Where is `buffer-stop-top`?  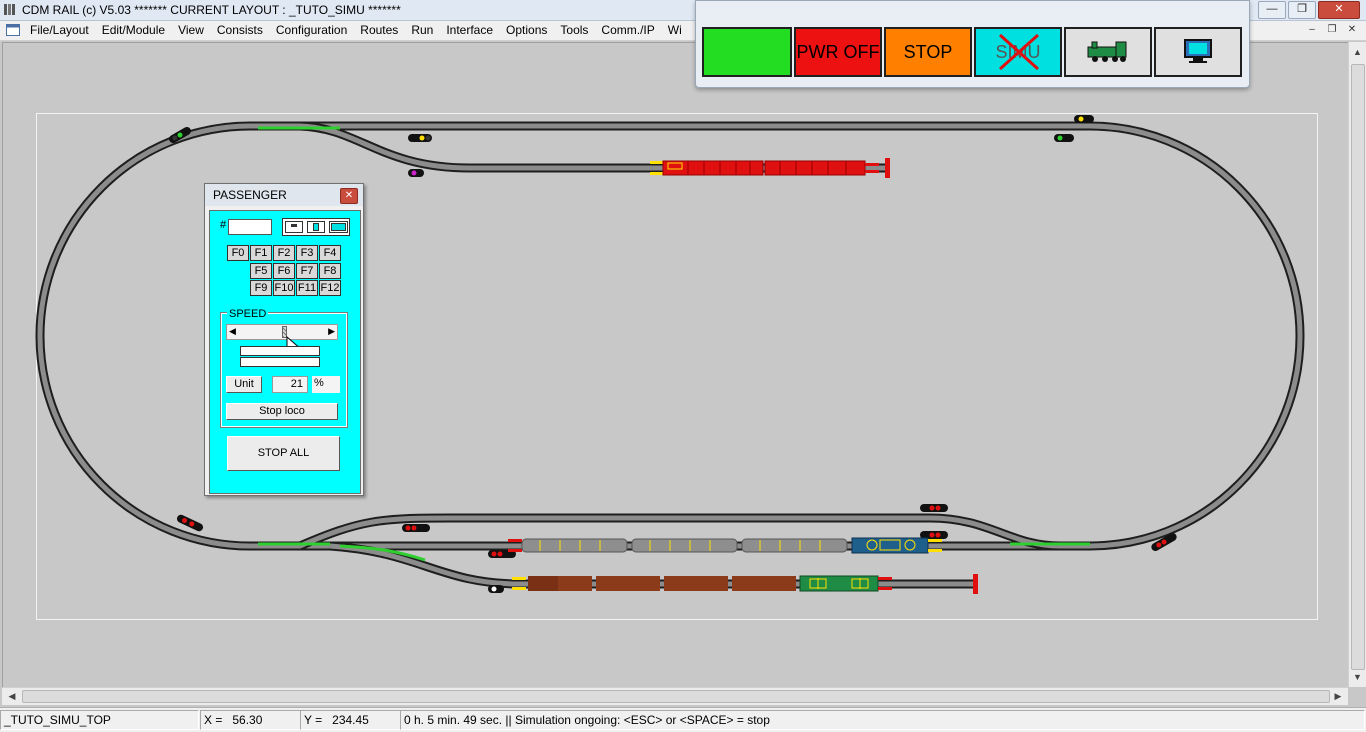
buffer-stop-top is located at coordinates (887, 168).